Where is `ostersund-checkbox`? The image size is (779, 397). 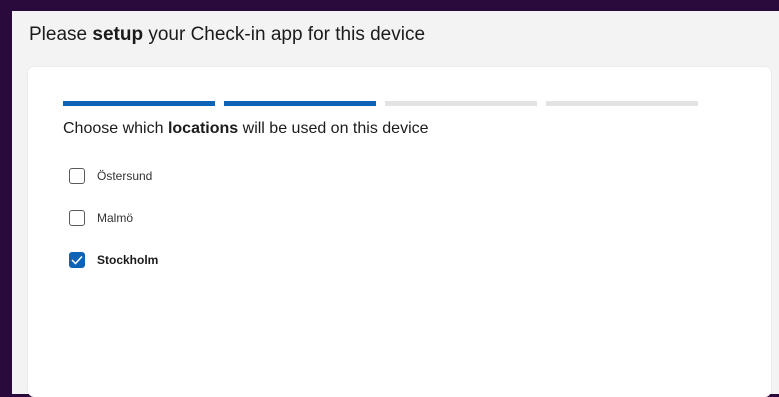 ostersund-checkbox is located at coordinates (77, 176).